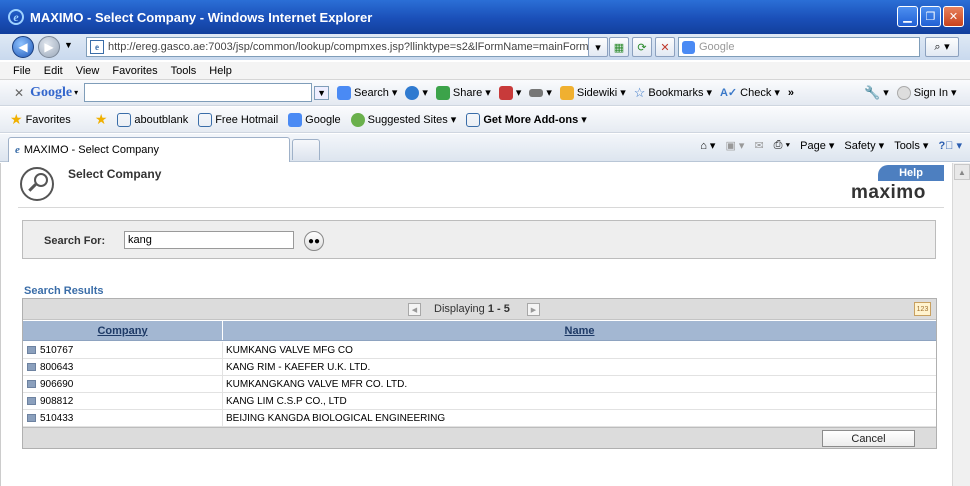 The height and width of the screenshot is (486, 970). I want to click on suggested-sites-icon, so click(357, 119).